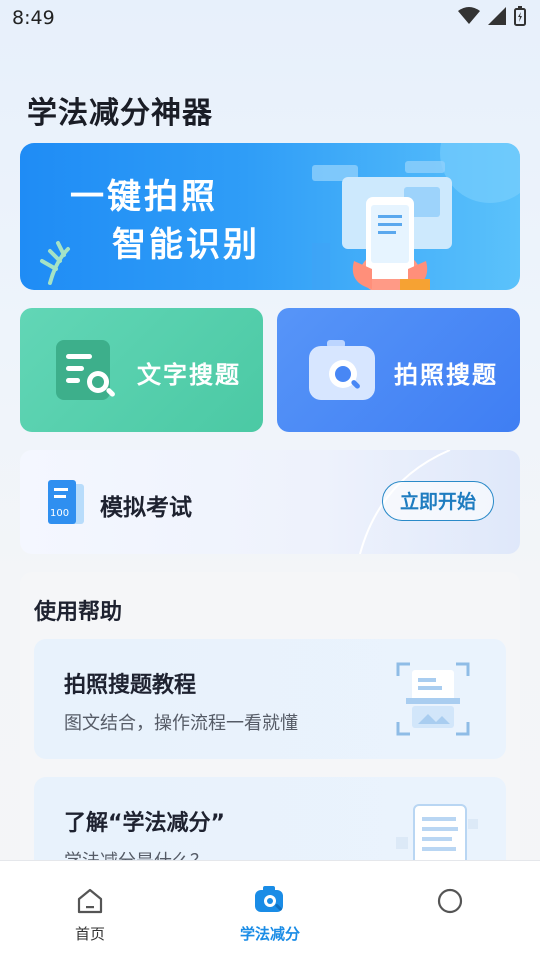  What do you see at coordinates (342, 370) in the screenshot?
I see `camera-search-icon` at bounding box center [342, 370].